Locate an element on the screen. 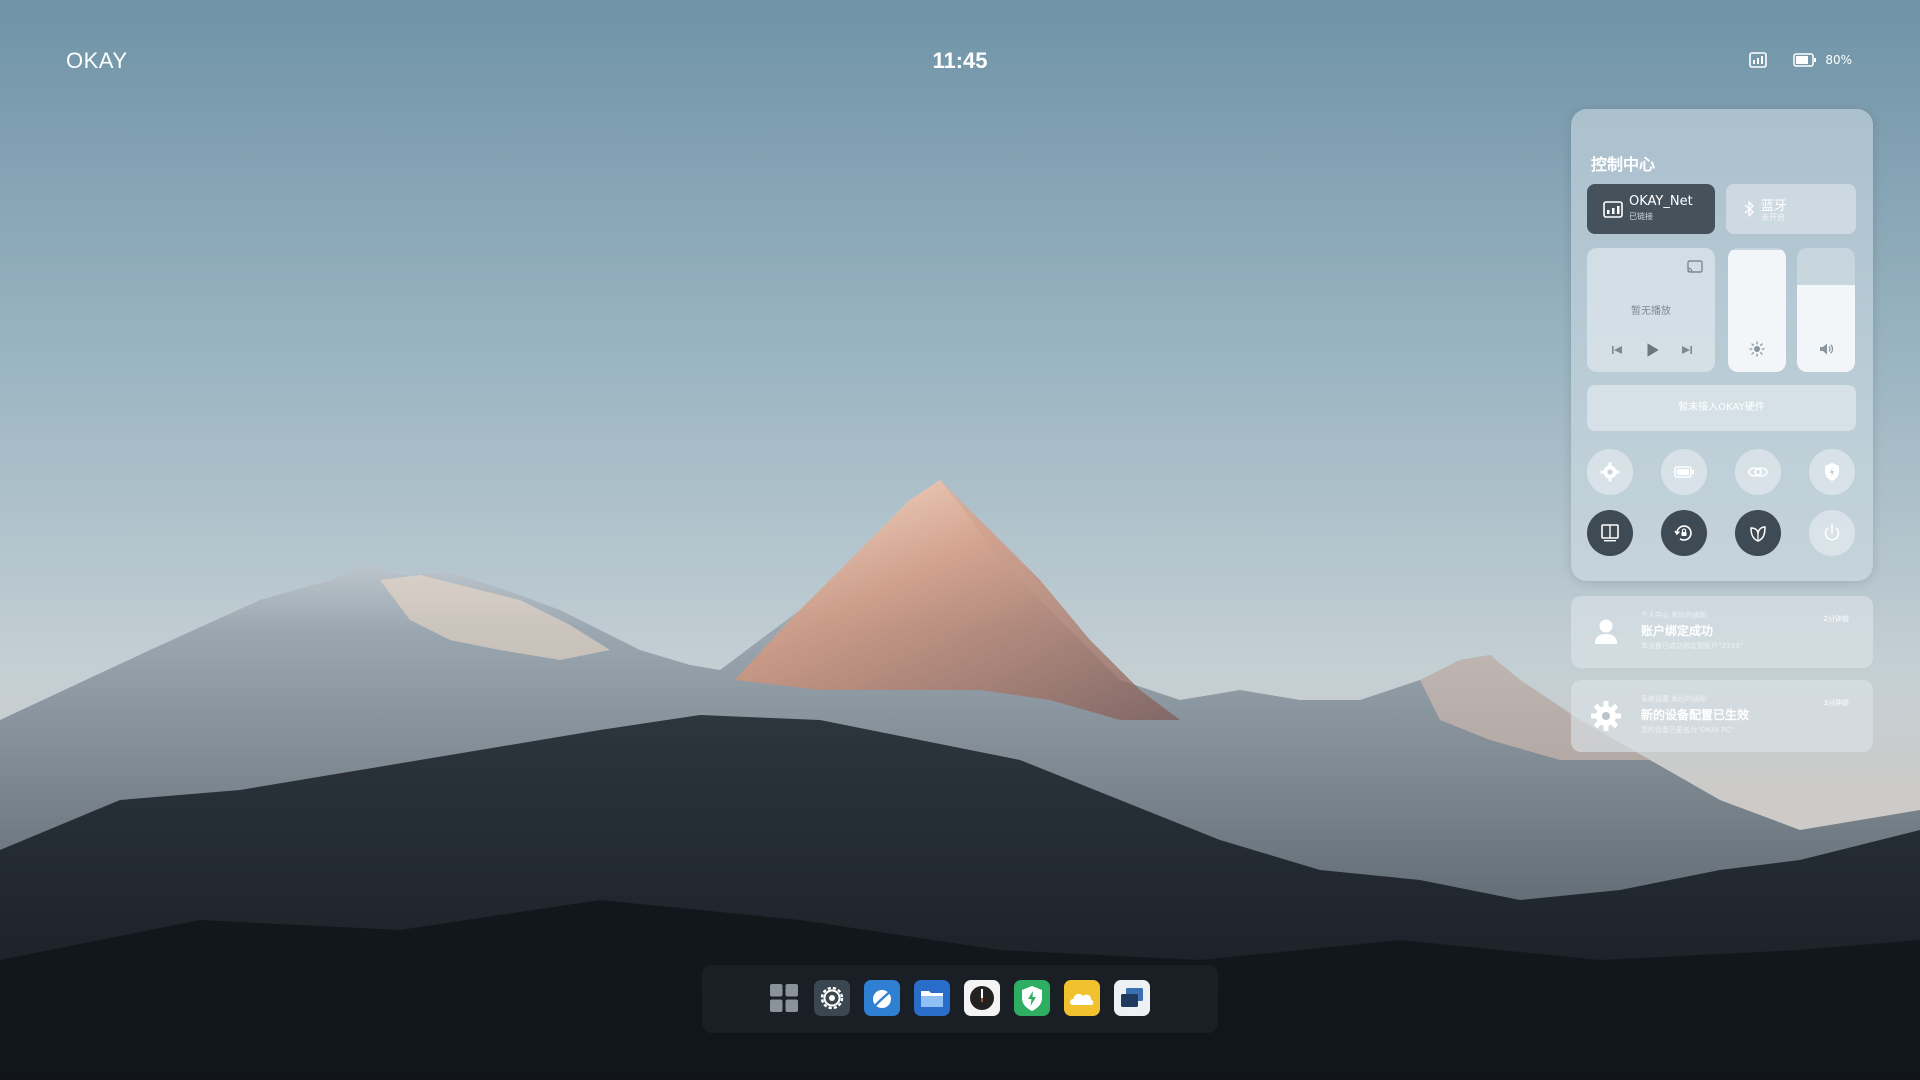  media-player: 暂无播放 is located at coordinates (1651, 310).